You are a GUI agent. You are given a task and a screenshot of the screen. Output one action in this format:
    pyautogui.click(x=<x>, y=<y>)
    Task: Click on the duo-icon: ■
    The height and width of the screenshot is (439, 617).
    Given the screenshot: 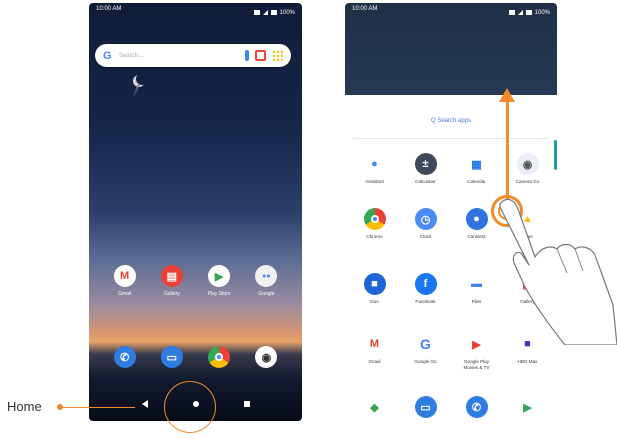 What is the action you would take?
    pyautogui.click(x=374, y=284)
    